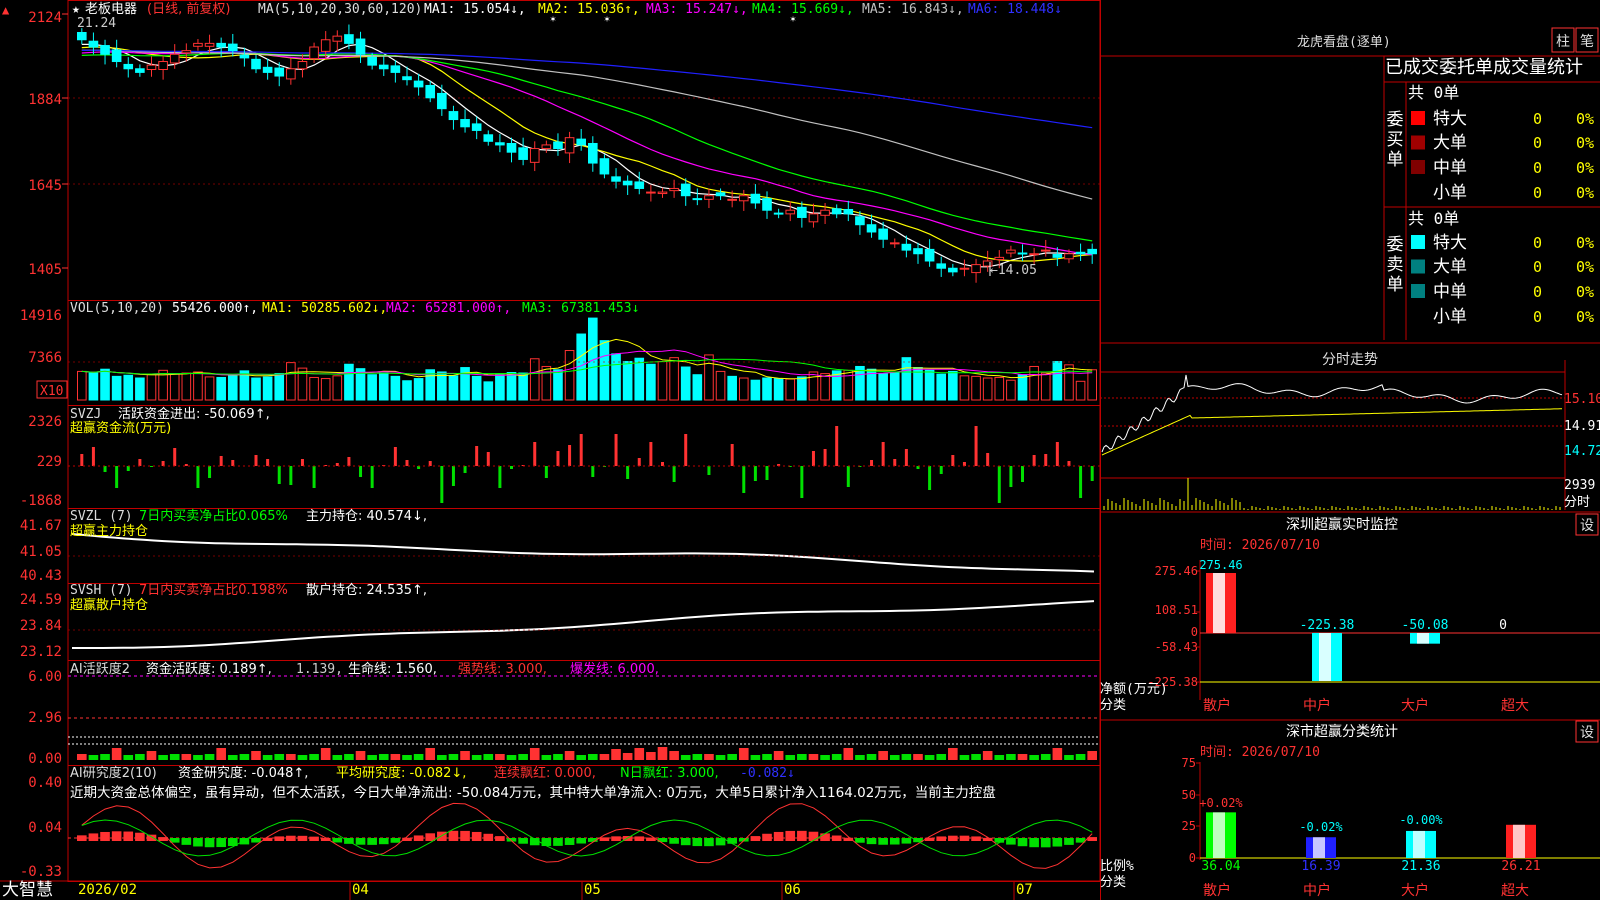 This screenshot has height=900, width=1600. I want to click on corner-chip-icon: ▲, so click(6, 10).